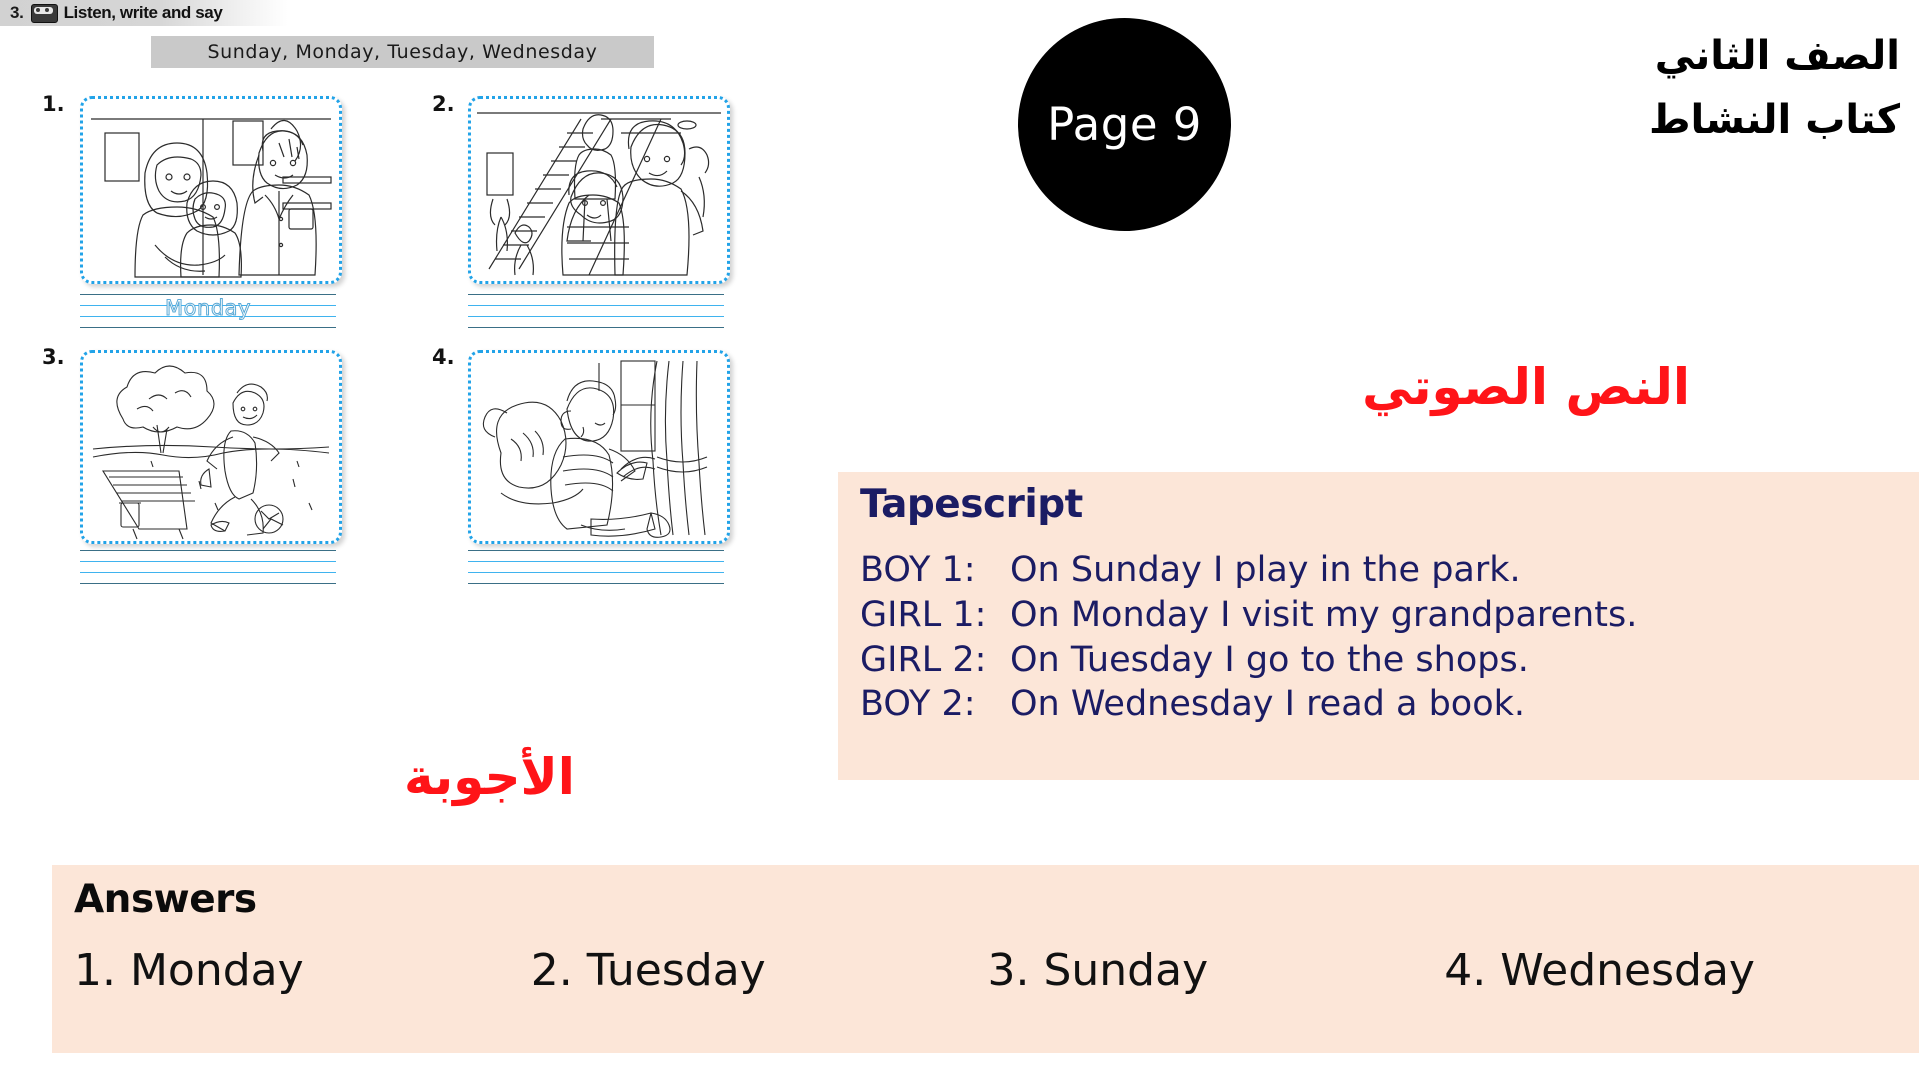 This screenshot has height=1080, width=1920. Describe the element at coordinates (918, 570) in the screenshot. I see `tapescript-speaker: BOY 1:` at that location.